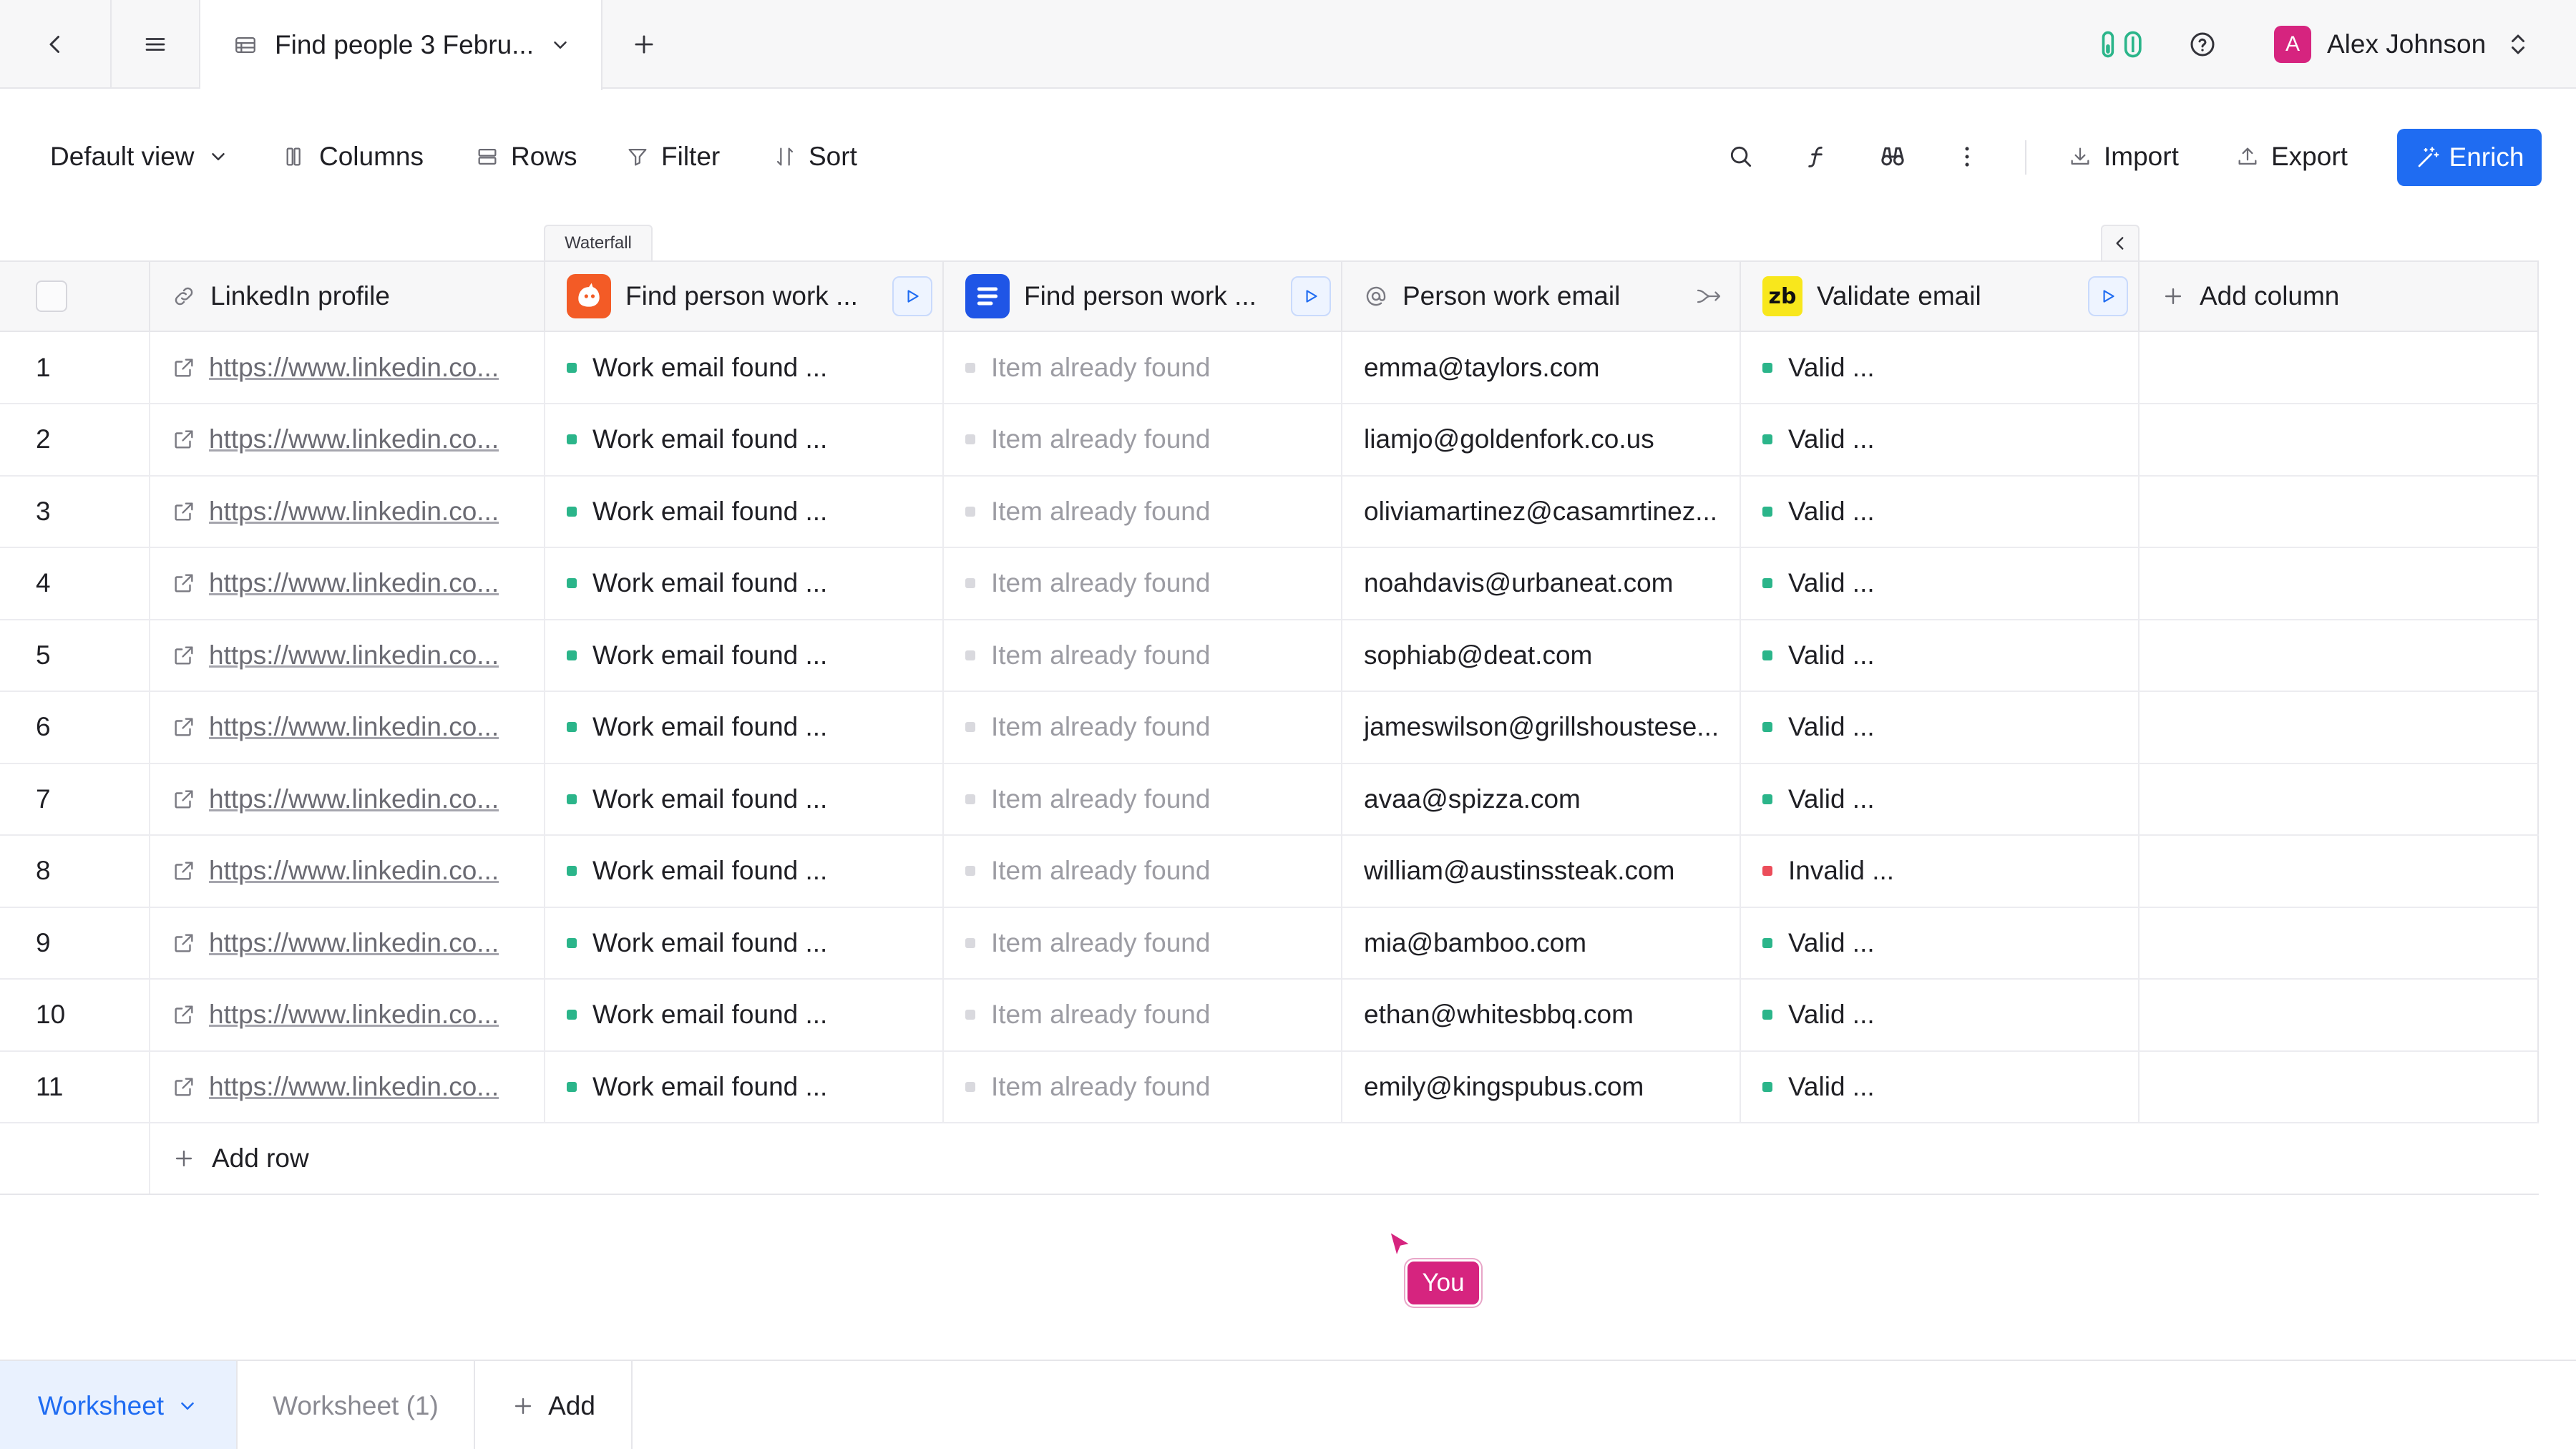 This screenshot has height=1449, width=2576. Describe the element at coordinates (1541, 871) in the screenshot. I see `email-cell: william@austinssteak.com` at that location.